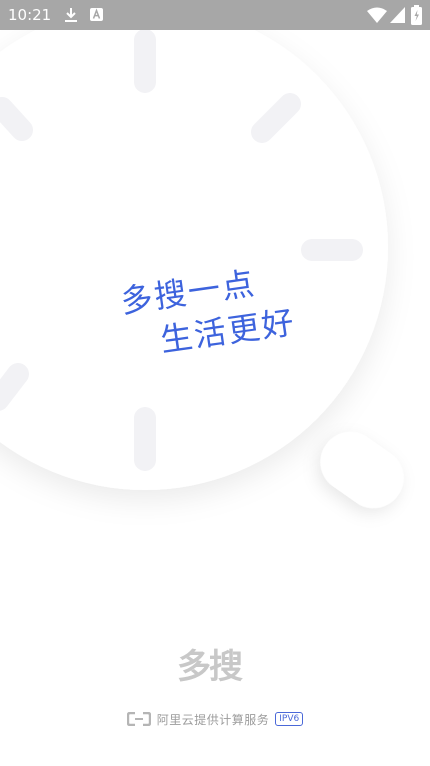 The height and width of the screenshot is (766, 430). Describe the element at coordinates (289, 719) in the screenshot. I see `ipv6-badge: IPV6` at that location.